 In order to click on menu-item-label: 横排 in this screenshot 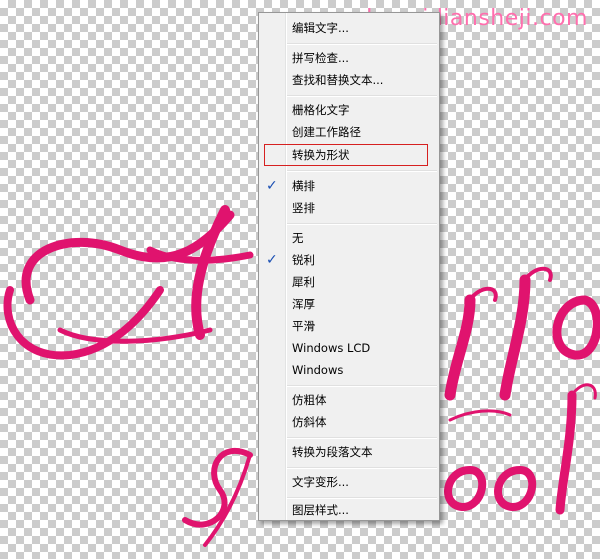, I will do `click(303, 186)`.